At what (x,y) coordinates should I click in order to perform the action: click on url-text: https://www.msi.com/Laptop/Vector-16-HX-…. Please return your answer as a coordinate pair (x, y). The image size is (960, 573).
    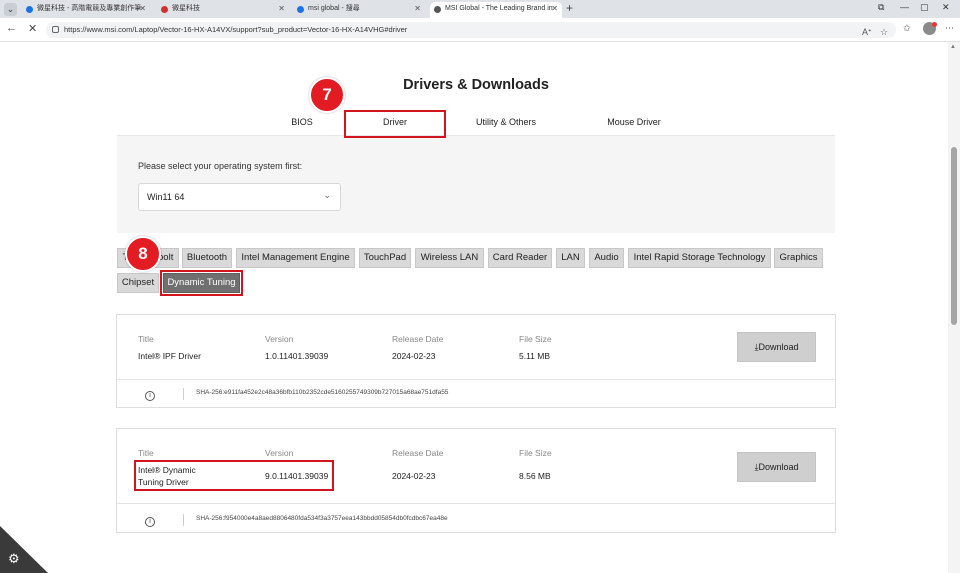
    Looking at the image, I should click on (236, 29).